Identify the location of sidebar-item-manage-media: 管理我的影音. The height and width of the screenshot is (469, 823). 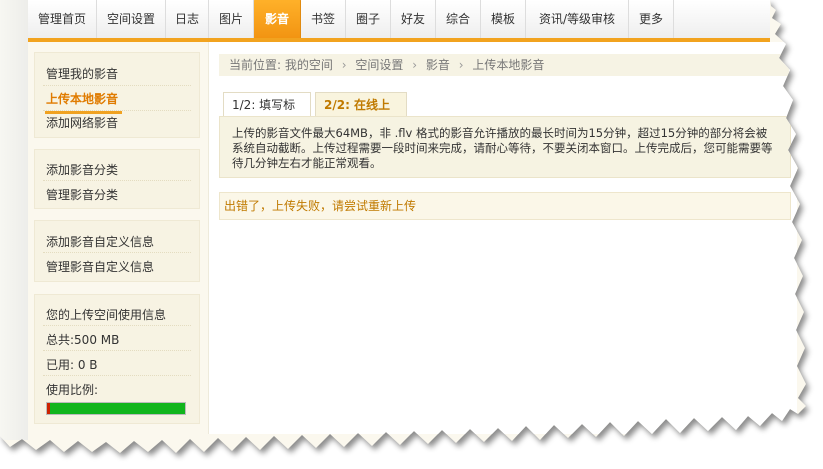
(82, 73).